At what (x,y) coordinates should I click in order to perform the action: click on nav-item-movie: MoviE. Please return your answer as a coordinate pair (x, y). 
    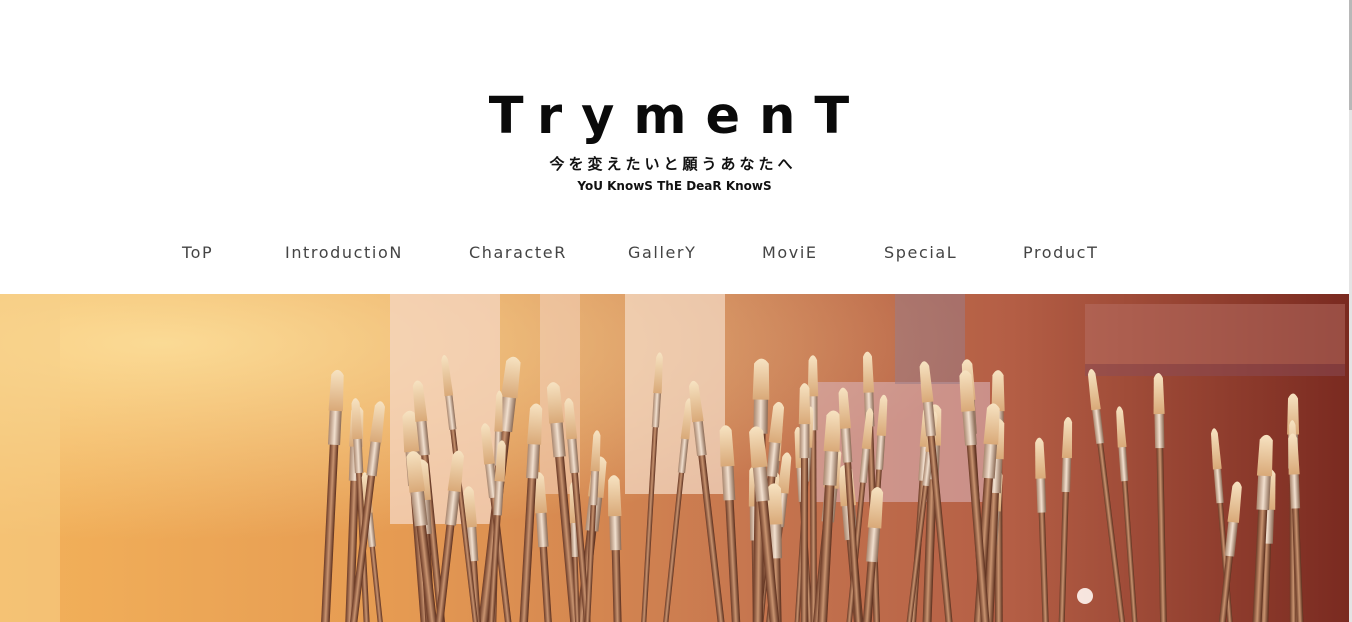
    Looking at the image, I should click on (790, 253).